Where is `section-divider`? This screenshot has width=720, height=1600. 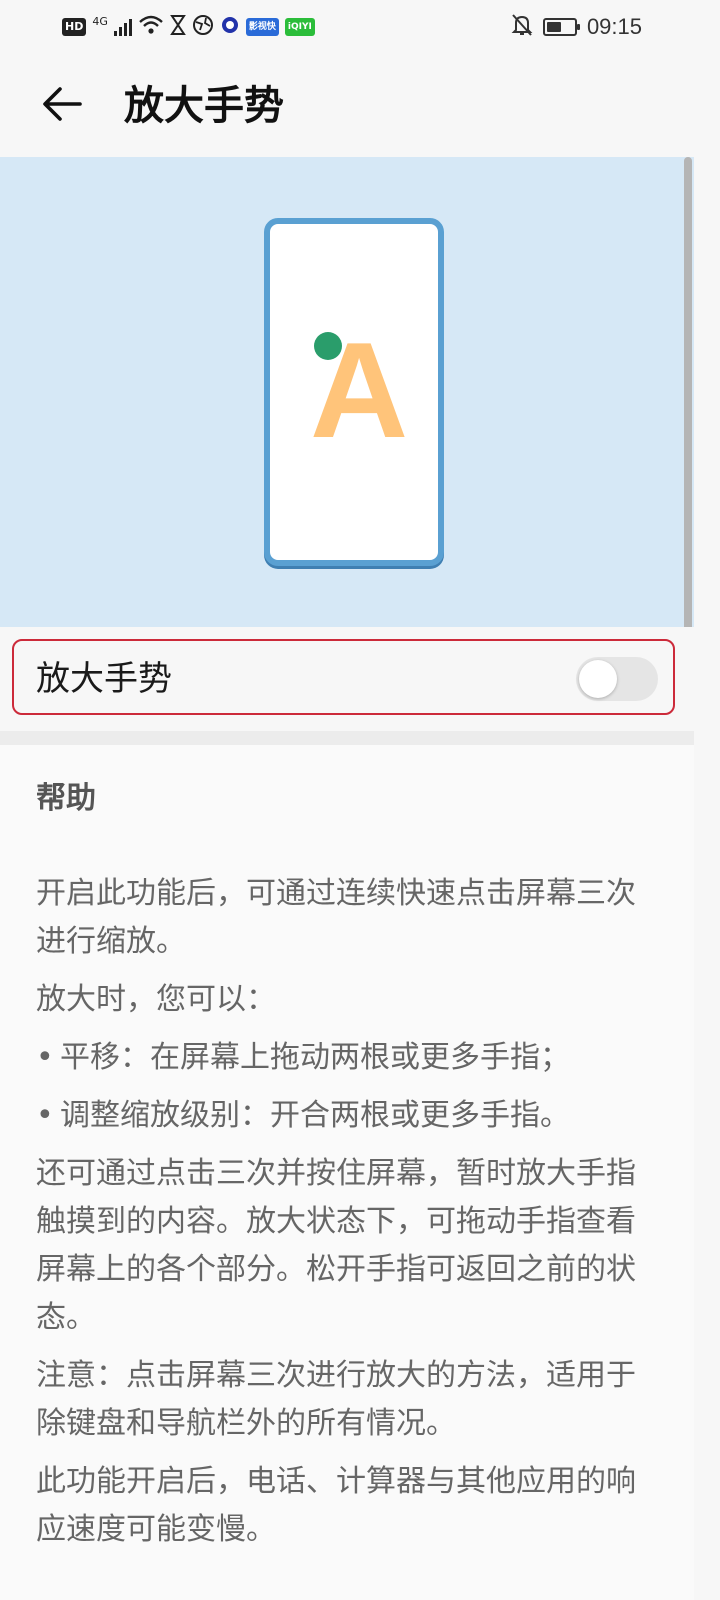
section-divider is located at coordinates (347, 738).